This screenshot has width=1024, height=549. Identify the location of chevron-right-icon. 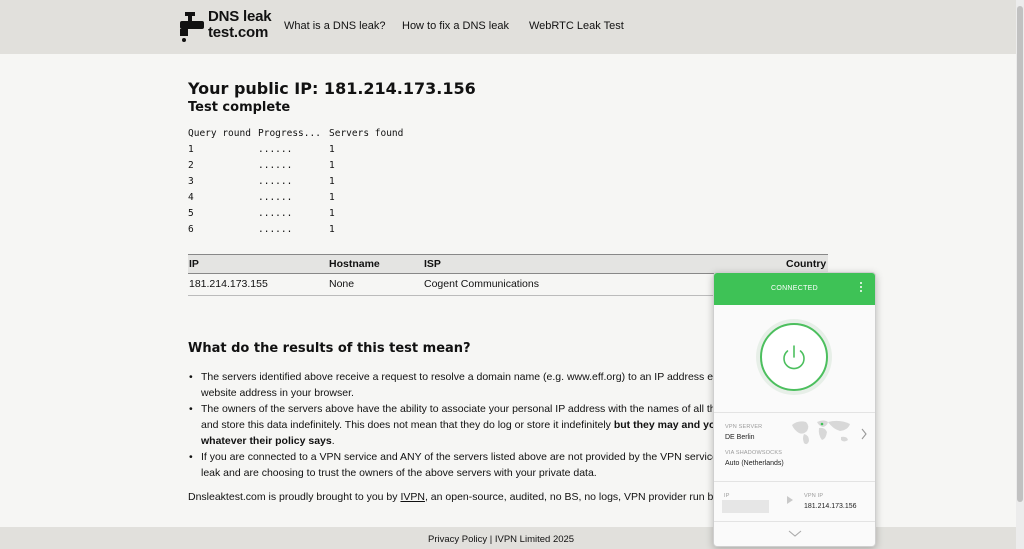
(864, 434).